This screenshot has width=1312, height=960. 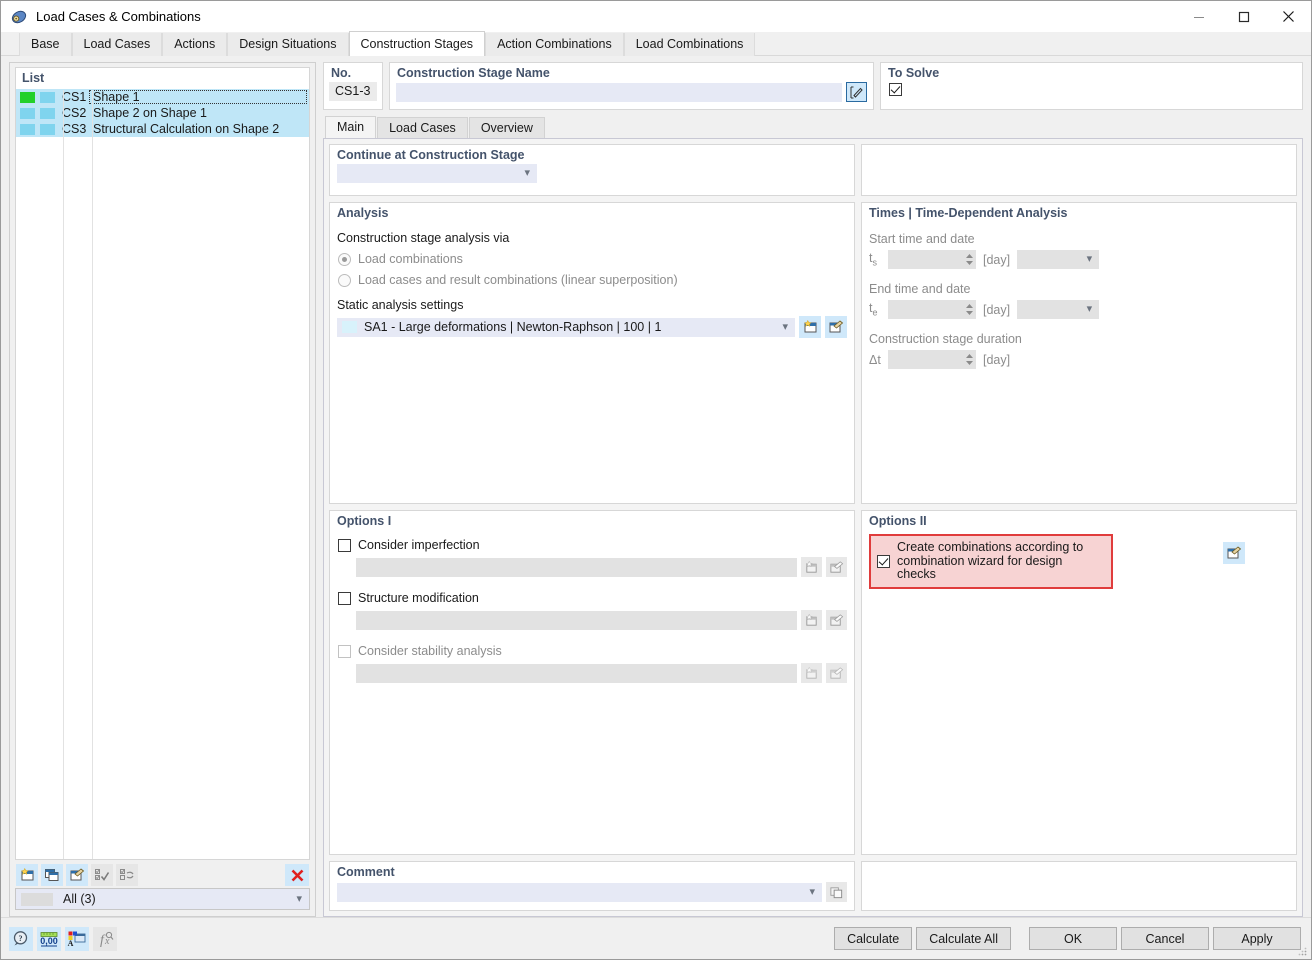 What do you see at coordinates (52, 875) in the screenshot?
I see `copy-item-icon` at bounding box center [52, 875].